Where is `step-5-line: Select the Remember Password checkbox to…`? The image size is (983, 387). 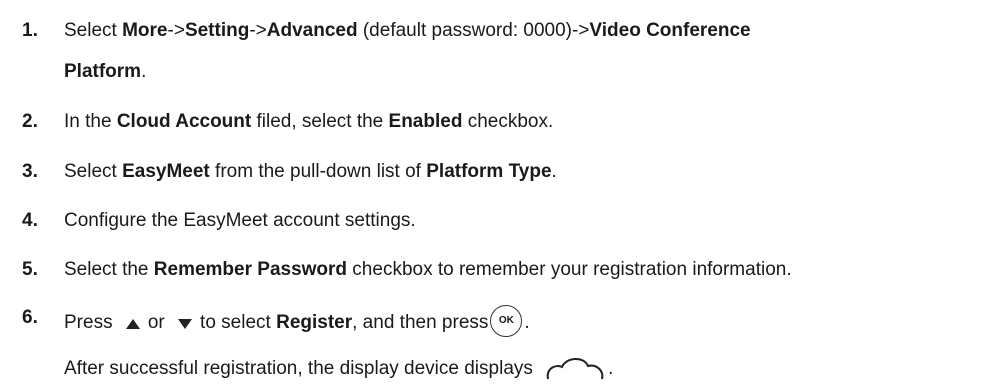 step-5-line: Select the Remember Password checkbox to… is located at coordinates (428, 269).